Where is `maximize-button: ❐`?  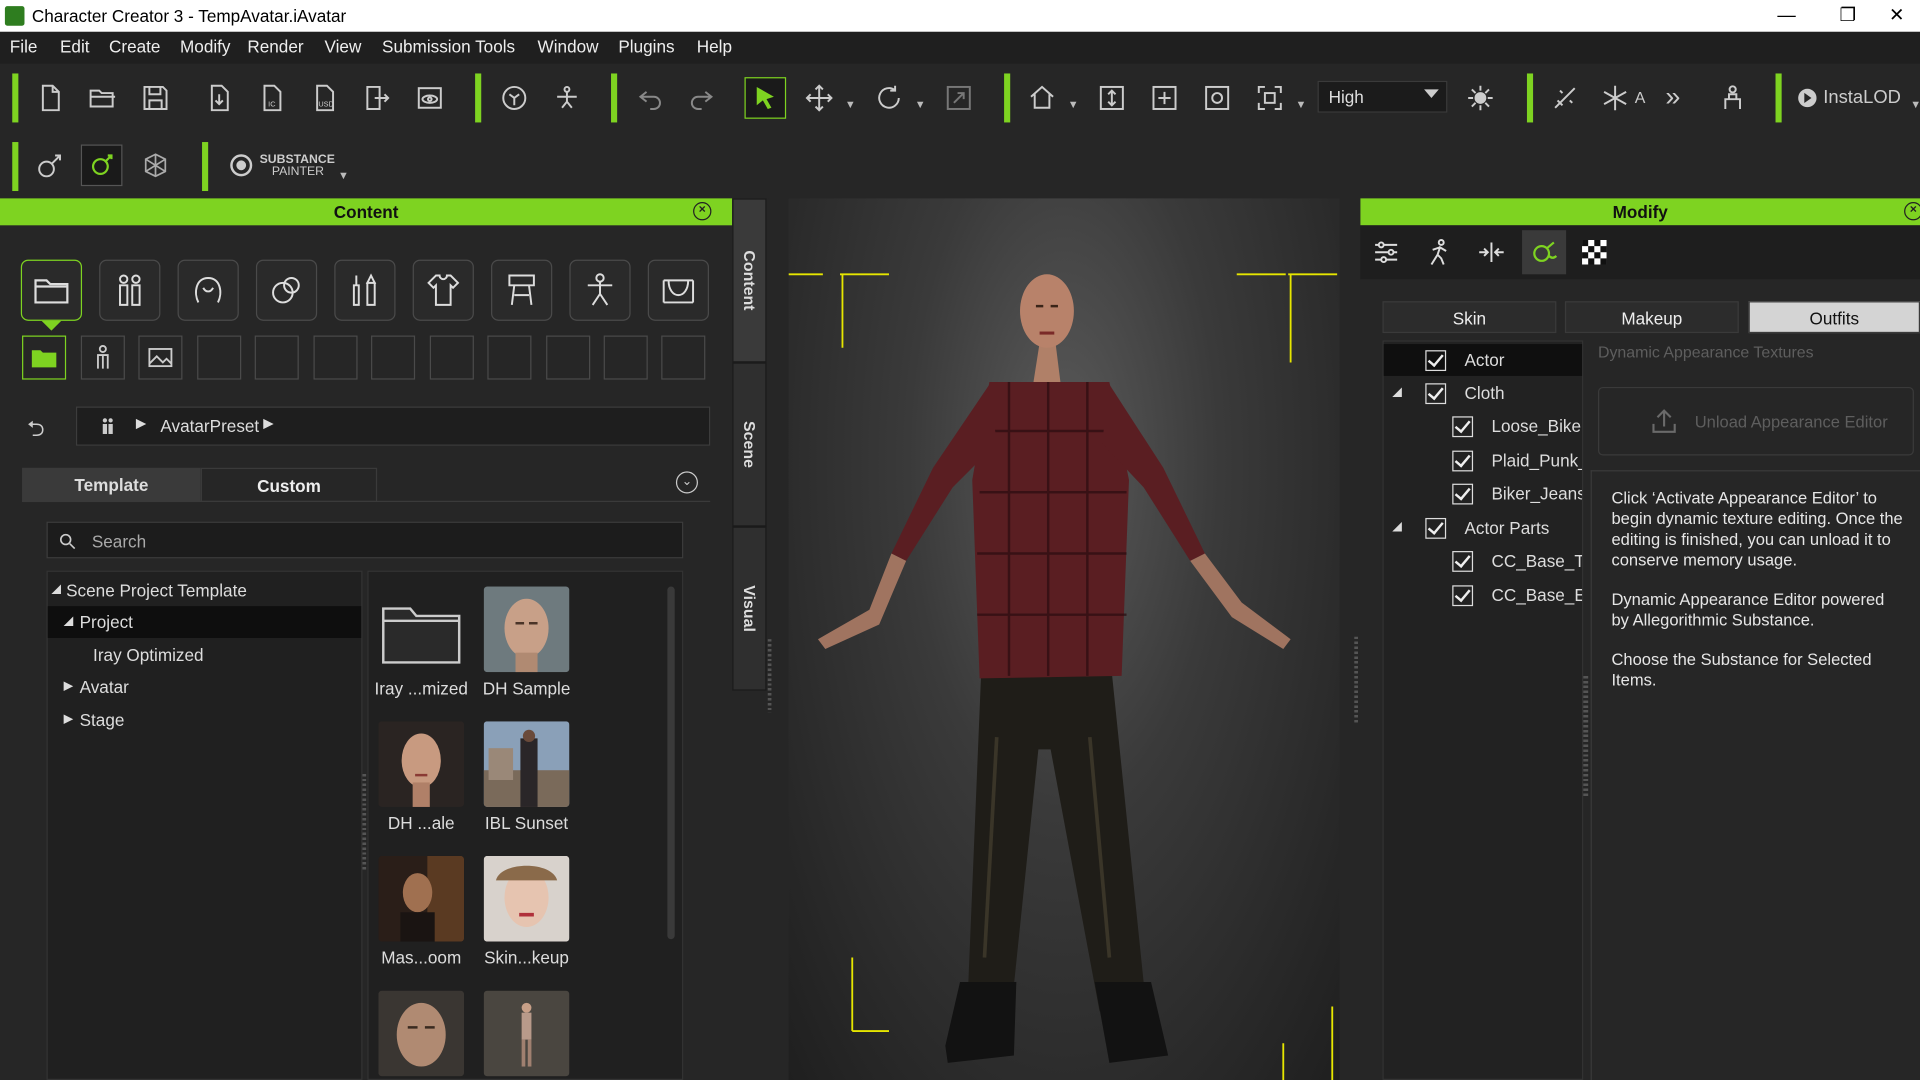
maximize-button: ❐ is located at coordinates (1848, 16).